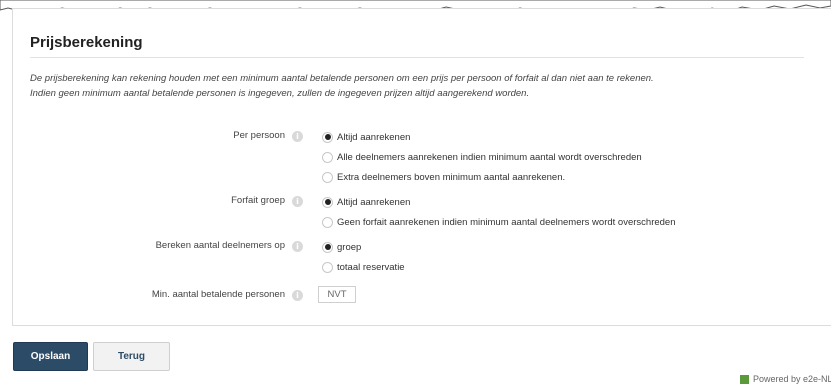 The height and width of the screenshot is (384, 831). Describe the element at coordinates (258, 200) in the screenshot. I see `forfait-groep-label: Forfait groep` at that location.